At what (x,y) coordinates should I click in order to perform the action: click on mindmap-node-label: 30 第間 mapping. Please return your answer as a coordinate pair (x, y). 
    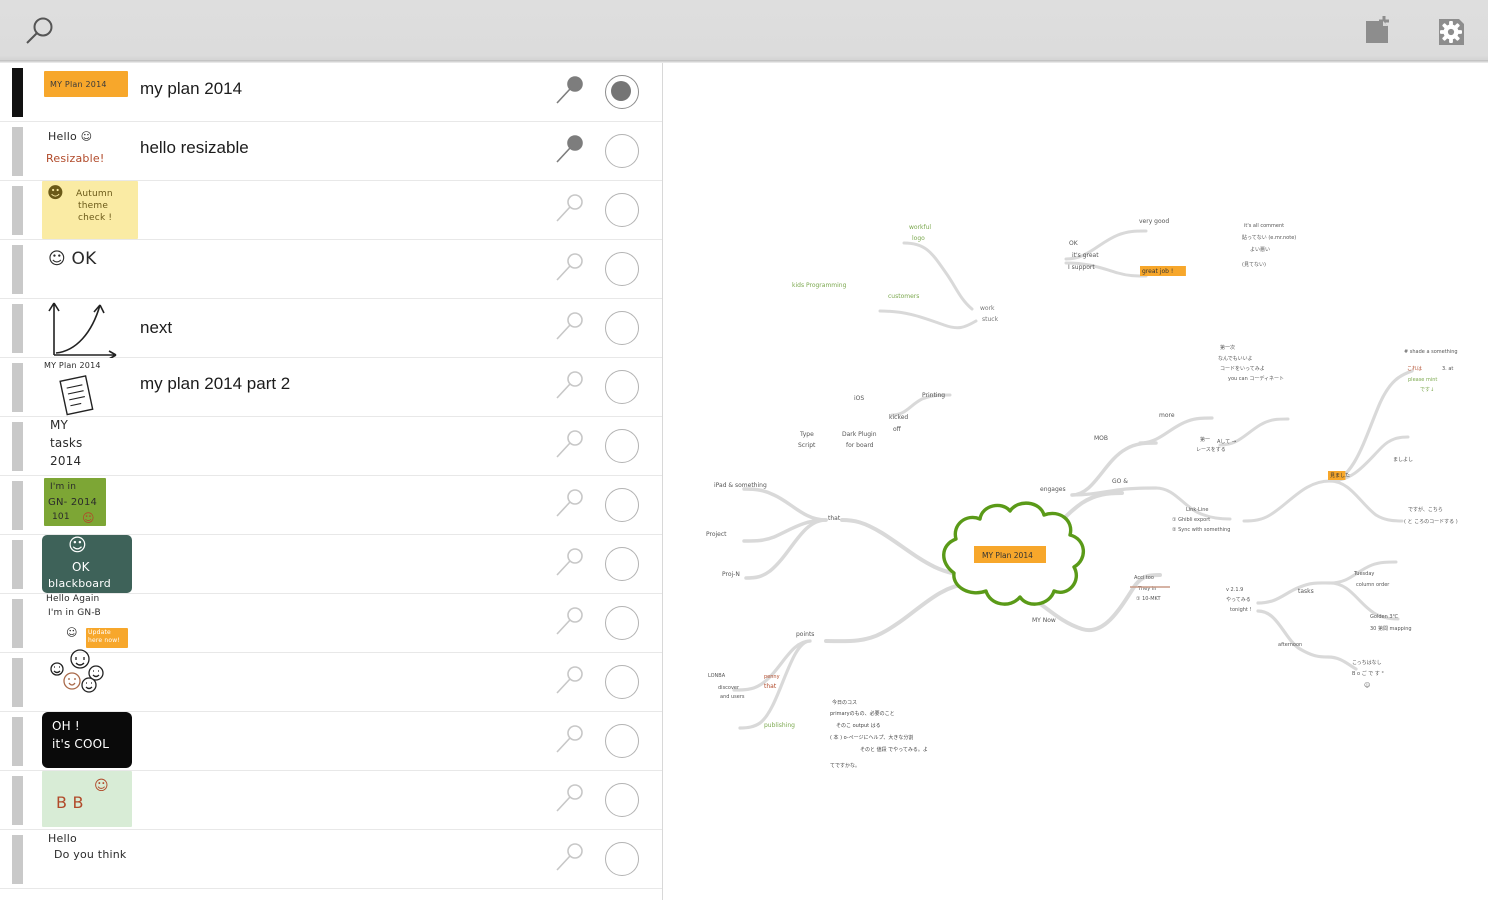
    Looking at the image, I should click on (1391, 628).